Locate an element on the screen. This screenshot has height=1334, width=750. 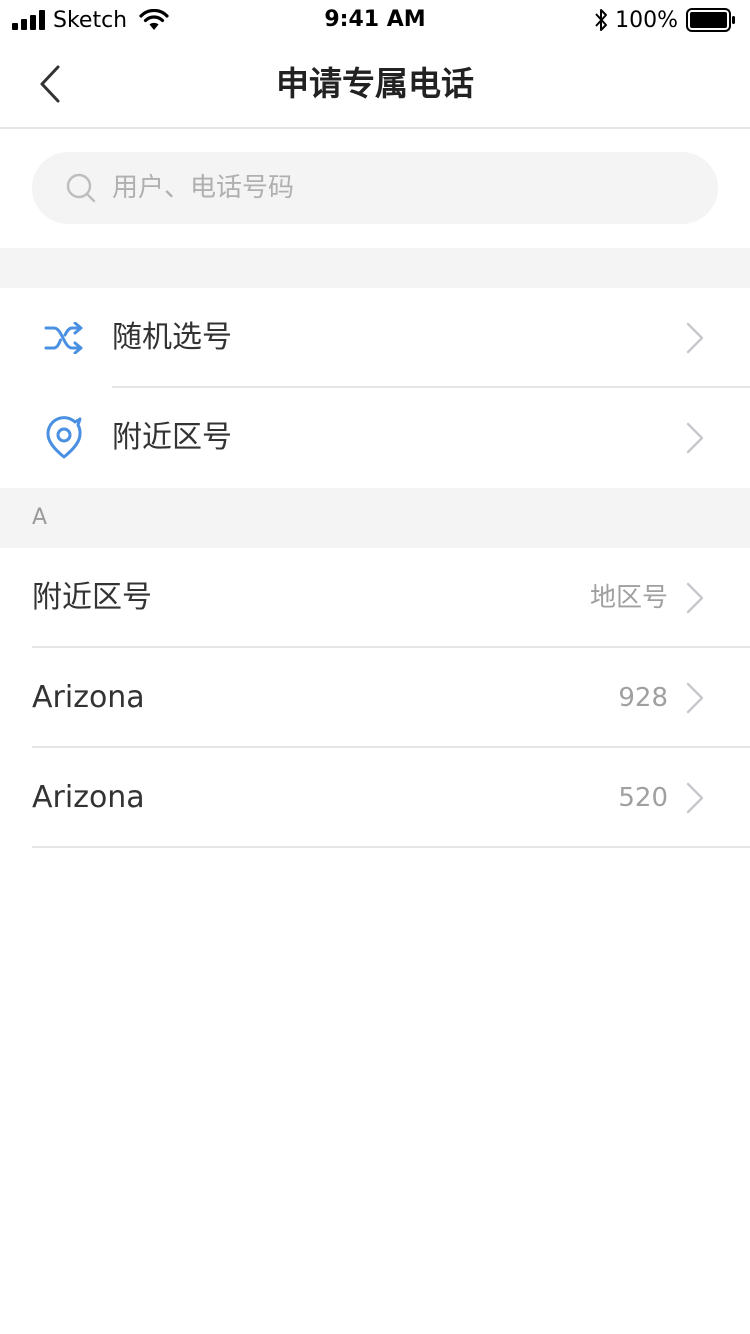
status-bar: Sketch 9:41 AM 100% is located at coordinates (375, 20).